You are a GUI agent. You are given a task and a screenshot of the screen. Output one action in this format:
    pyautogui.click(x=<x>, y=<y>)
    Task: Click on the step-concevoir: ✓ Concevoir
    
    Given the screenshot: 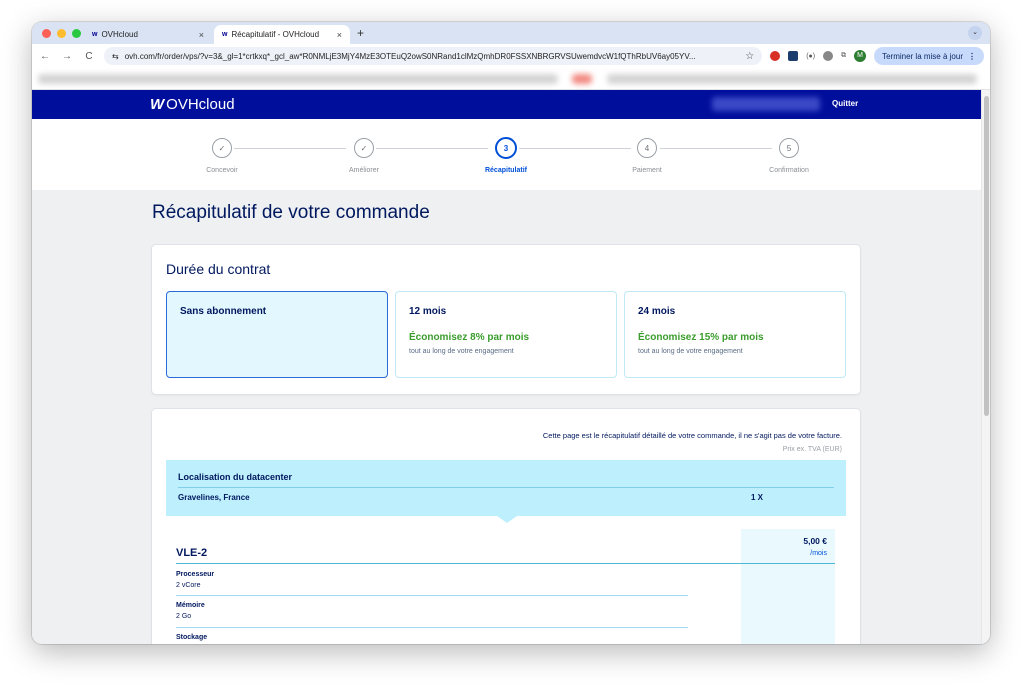 What is the action you would take?
    pyautogui.click(x=222, y=156)
    